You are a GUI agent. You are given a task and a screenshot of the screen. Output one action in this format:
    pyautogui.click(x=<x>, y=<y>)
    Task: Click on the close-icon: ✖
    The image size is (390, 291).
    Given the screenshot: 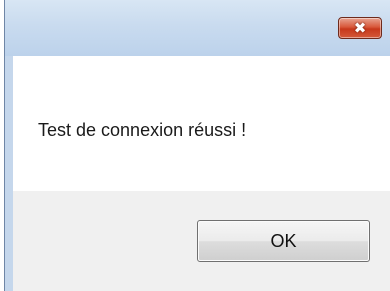 What is the action you would take?
    pyautogui.click(x=360, y=28)
    